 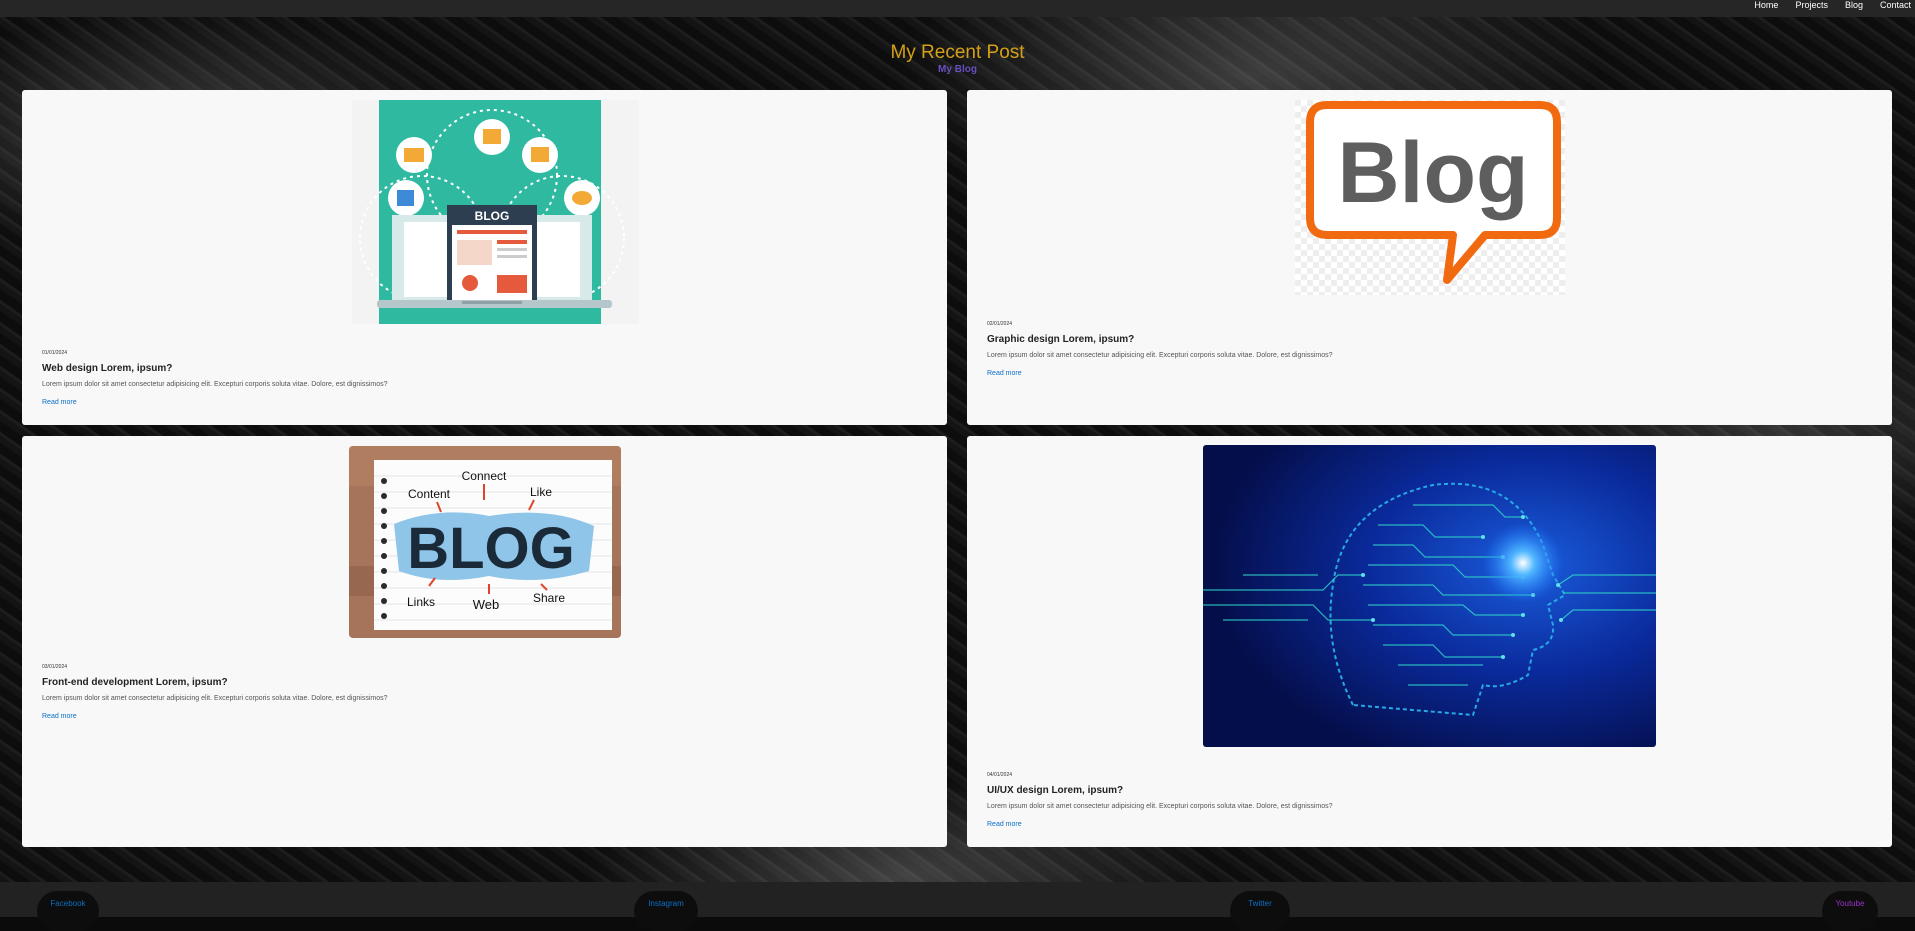 I want to click on blog-laptop-illustration: BLOG, so click(x=492, y=212).